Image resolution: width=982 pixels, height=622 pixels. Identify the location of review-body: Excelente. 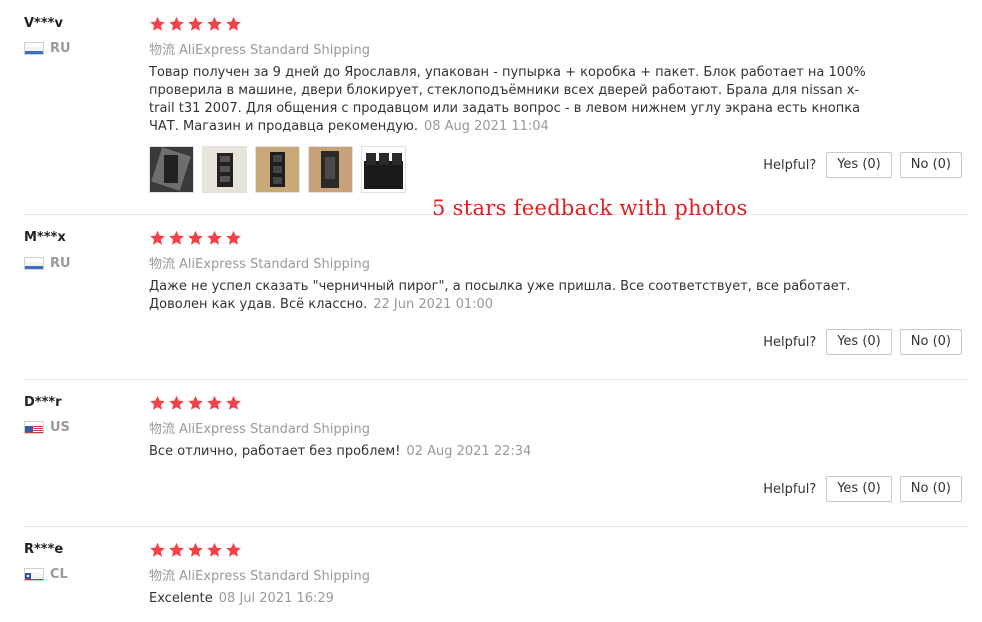
(181, 598).